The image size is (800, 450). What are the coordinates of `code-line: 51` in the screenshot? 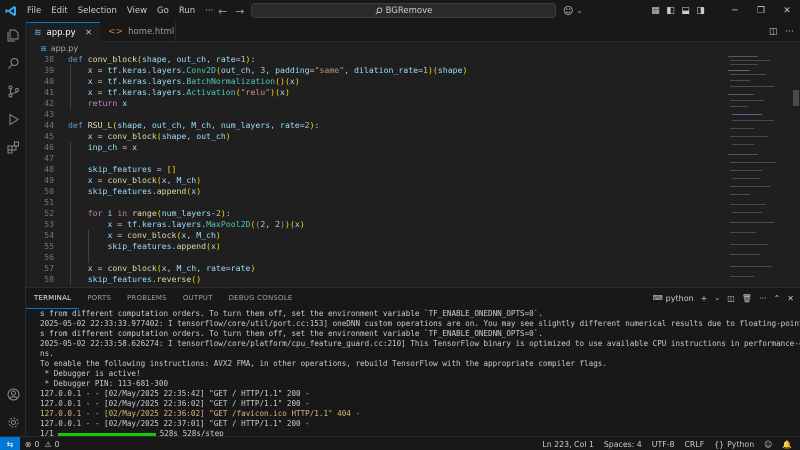 It's located at (49, 202).